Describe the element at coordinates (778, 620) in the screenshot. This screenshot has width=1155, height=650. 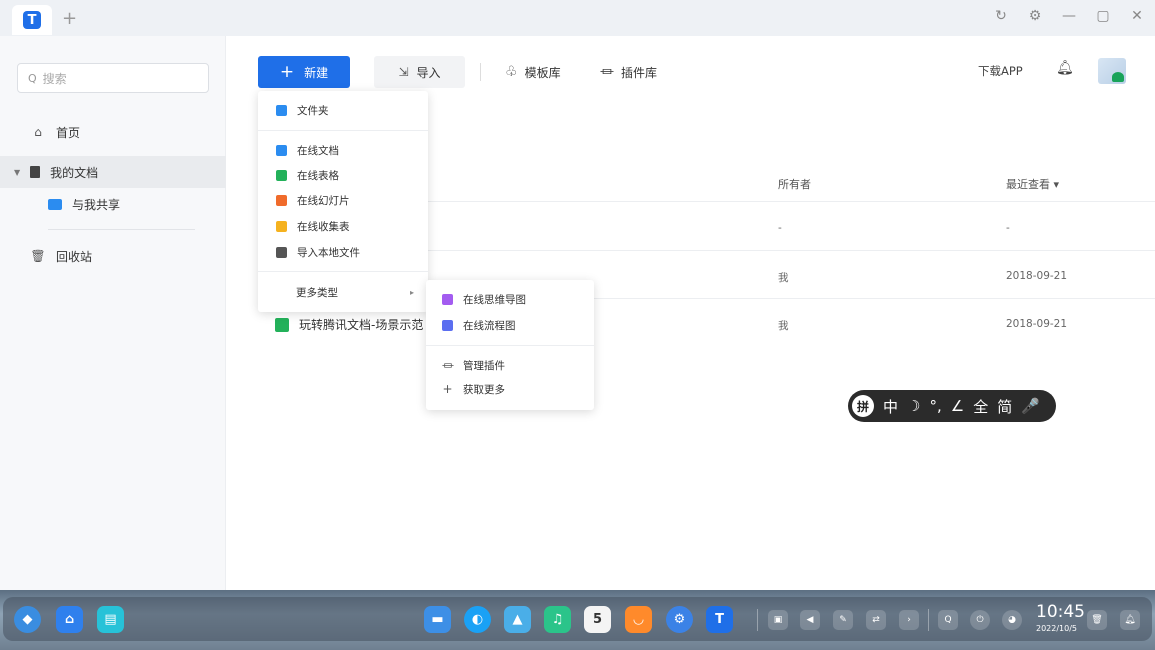
I see `screenshot-icon: ▣` at that location.